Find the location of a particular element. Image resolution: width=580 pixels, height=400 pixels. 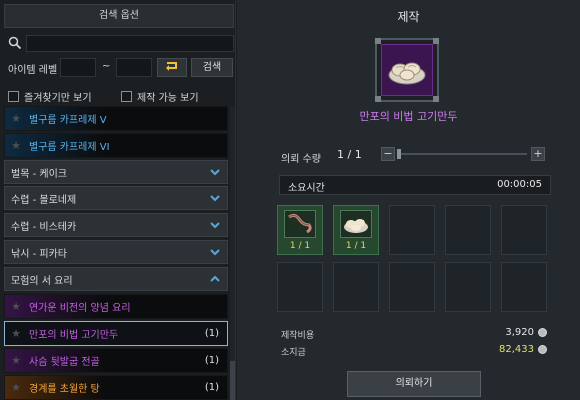

craftable-only-checkbox: 제작 가능 보기 is located at coordinates (160, 96).